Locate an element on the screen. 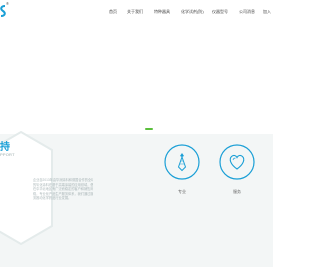  logo-registered-mark: ® is located at coordinates (7, 3).